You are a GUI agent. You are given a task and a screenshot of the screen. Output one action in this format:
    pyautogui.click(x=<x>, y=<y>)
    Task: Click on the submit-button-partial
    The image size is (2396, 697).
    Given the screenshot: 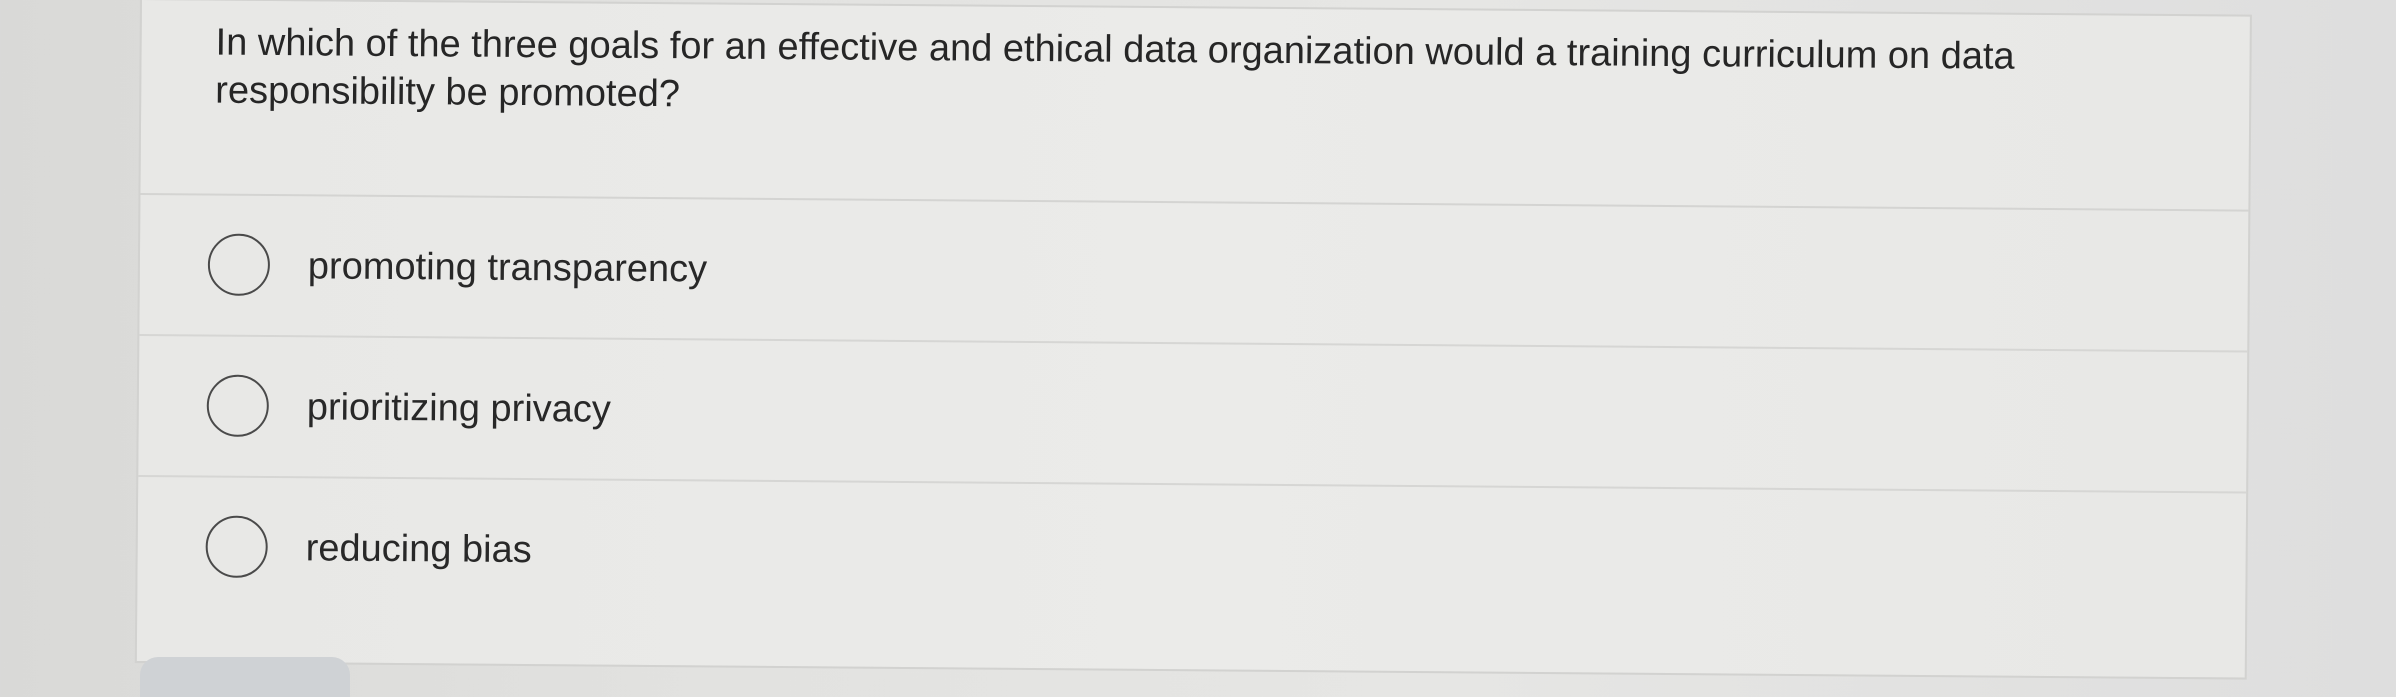 What is the action you would take?
    pyautogui.click(x=245, y=677)
    